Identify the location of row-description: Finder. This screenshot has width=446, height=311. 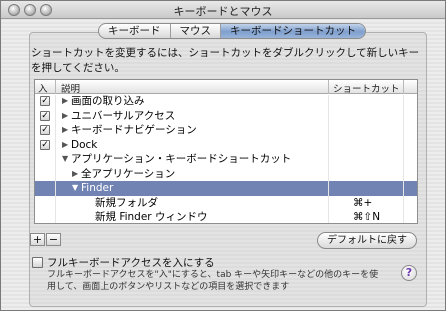
(97, 188).